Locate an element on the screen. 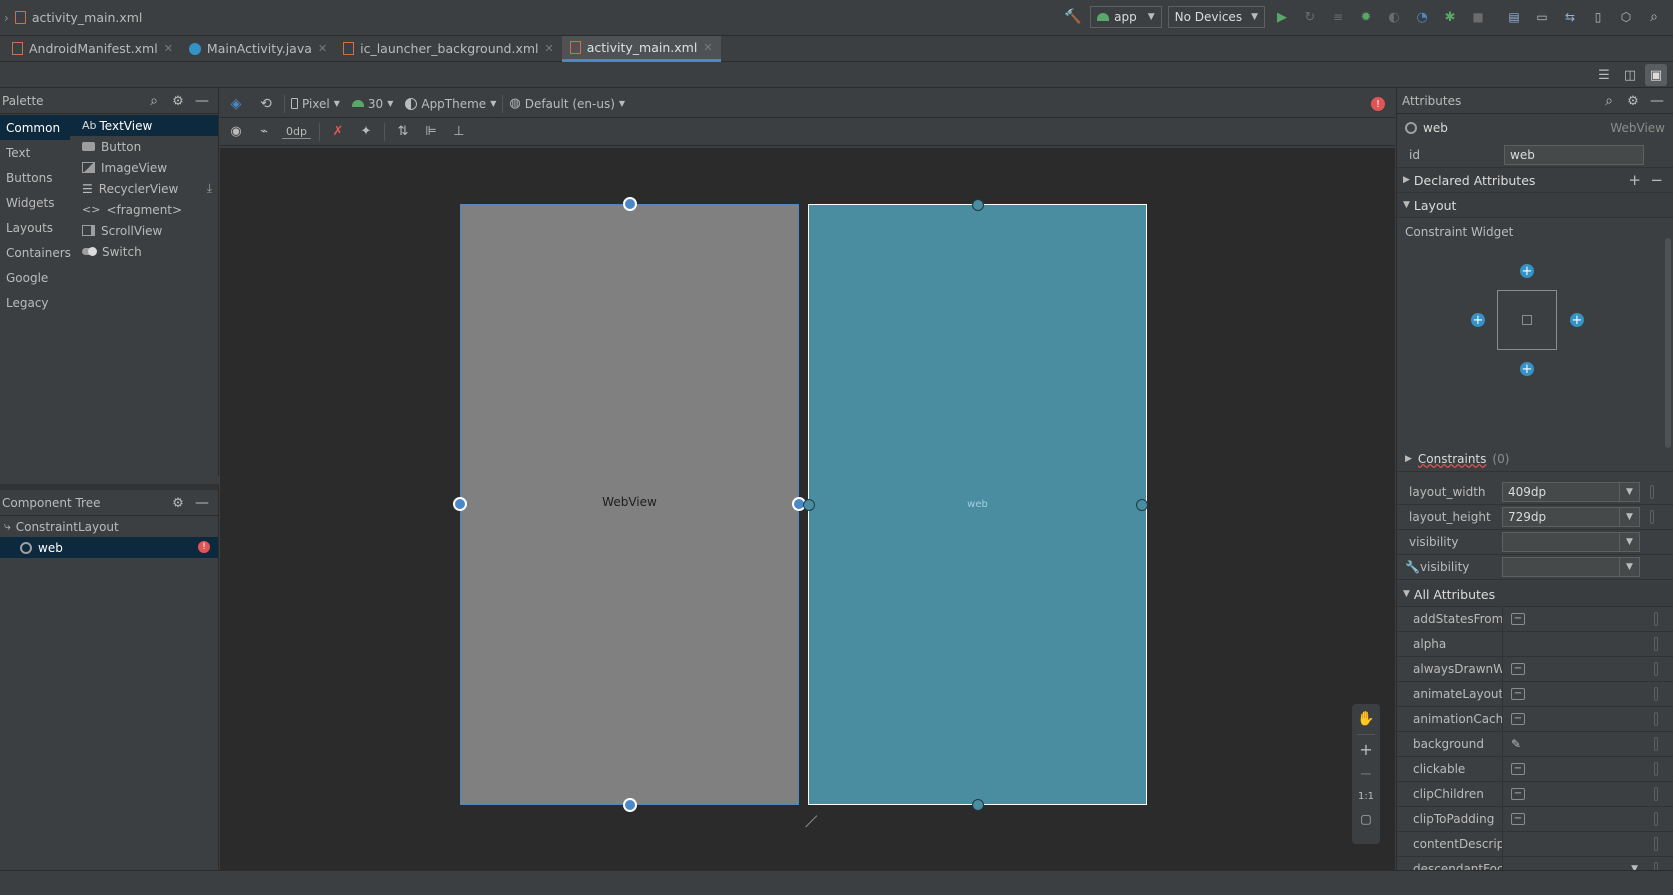  split-view-icon: ◫ is located at coordinates (1630, 75).